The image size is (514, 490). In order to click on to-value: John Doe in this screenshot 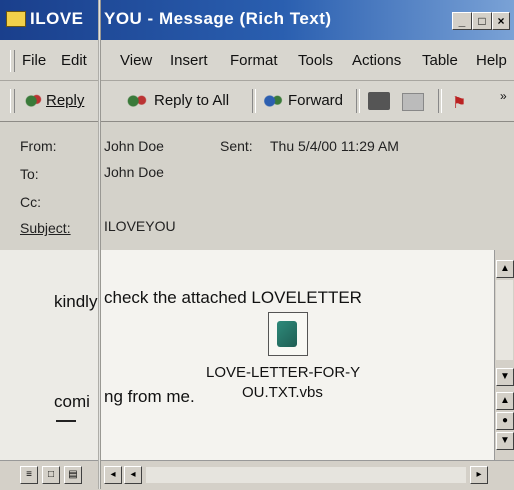, I will do `click(134, 172)`.